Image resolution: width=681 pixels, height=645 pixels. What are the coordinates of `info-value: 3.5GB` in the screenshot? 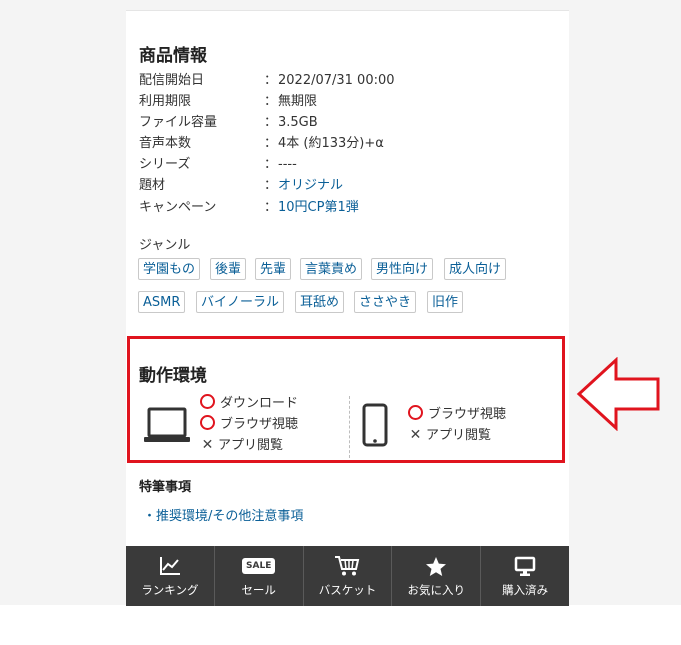 It's located at (298, 122).